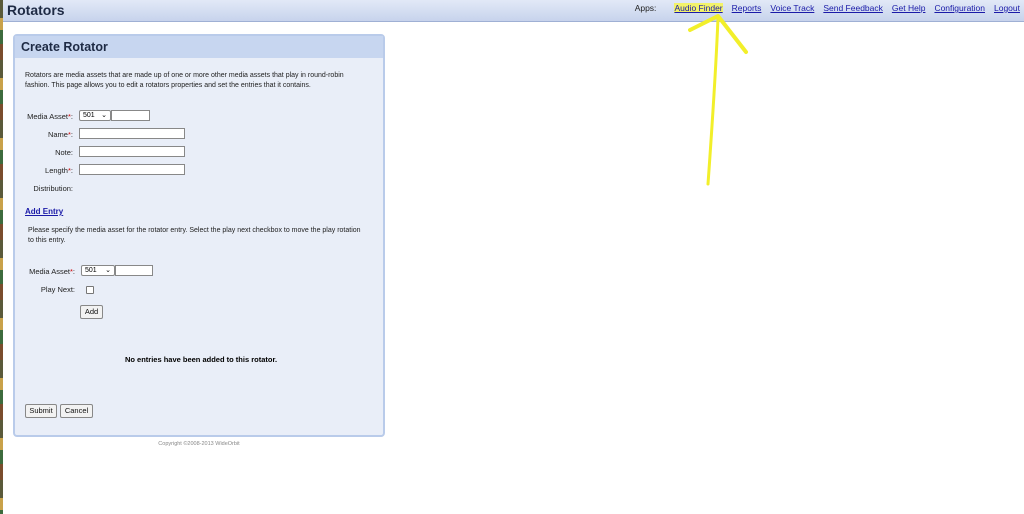 The image size is (1024, 514). What do you see at coordinates (959, 8) in the screenshot?
I see `nav-link-configuration: Configuration` at bounding box center [959, 8].